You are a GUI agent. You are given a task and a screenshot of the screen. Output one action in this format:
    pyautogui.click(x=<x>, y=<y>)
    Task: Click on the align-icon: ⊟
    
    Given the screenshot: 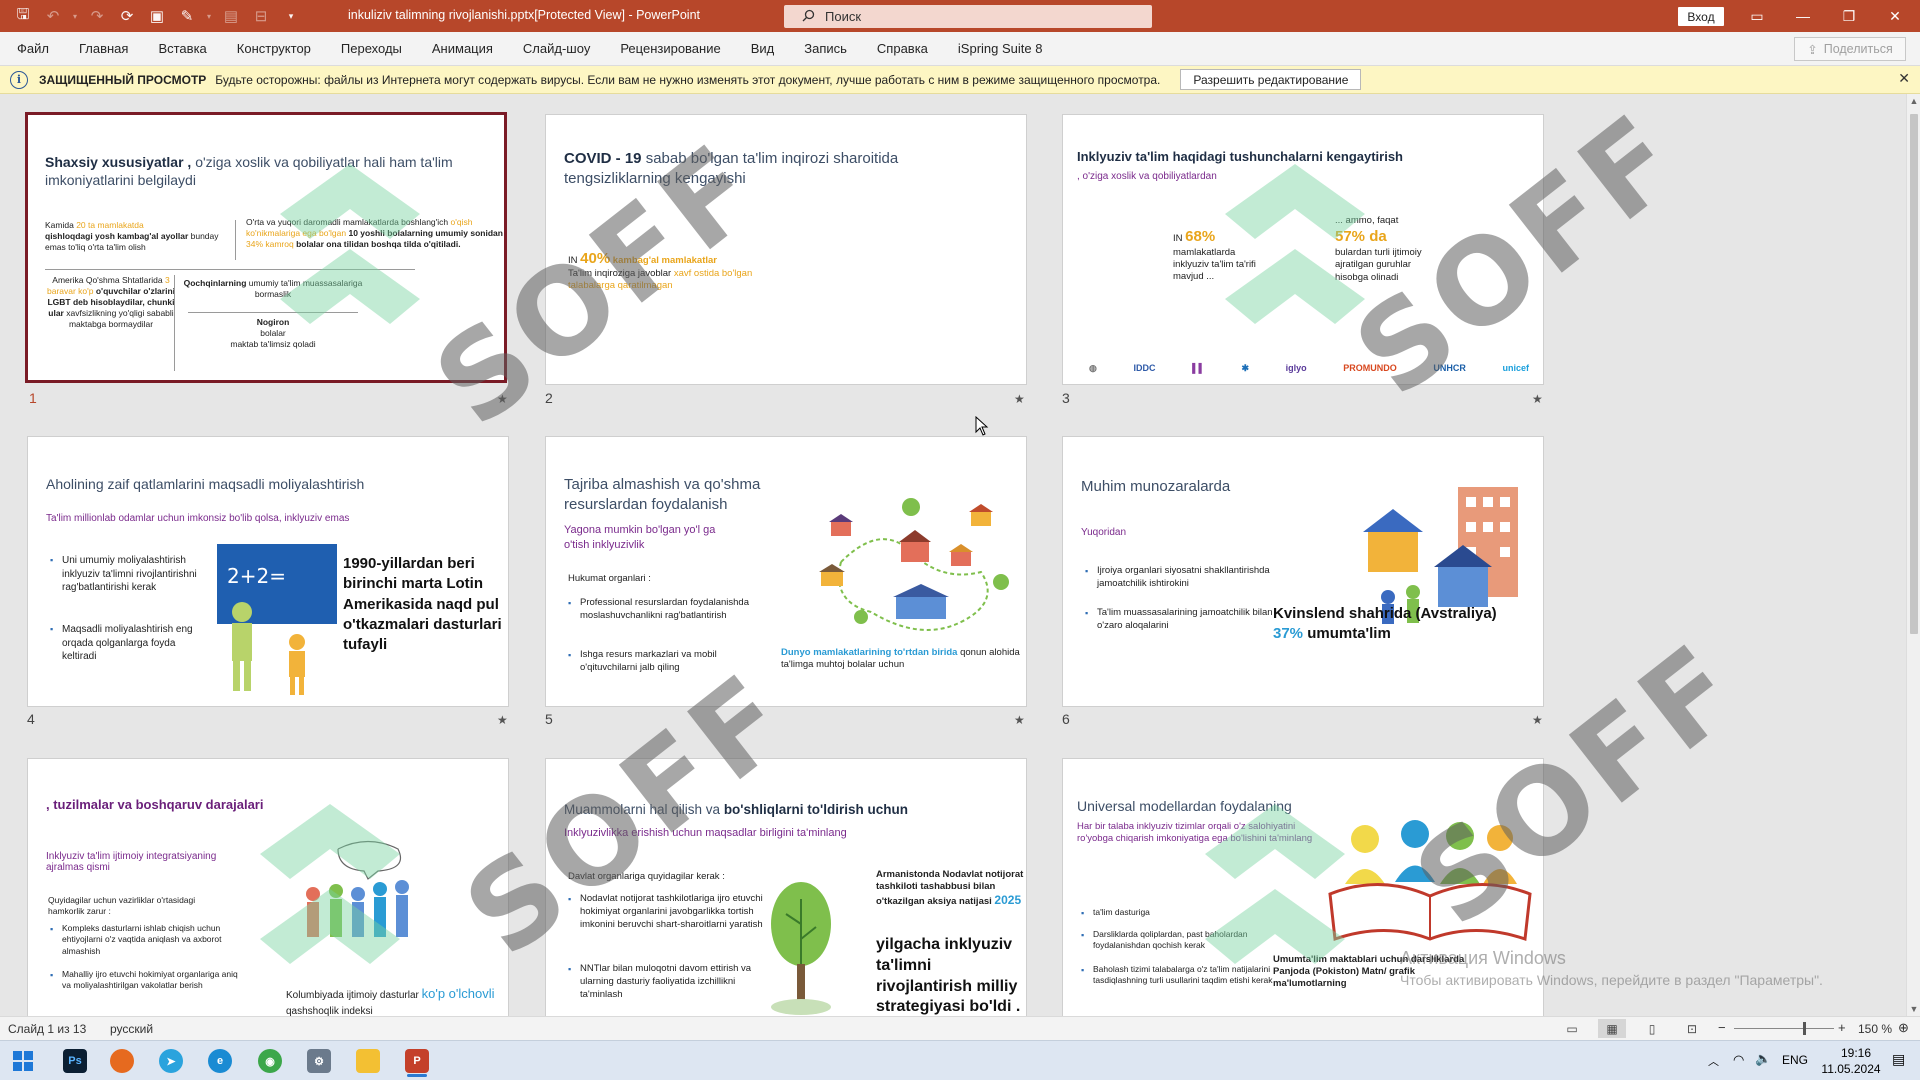 What is the action you would take?
    pyautogui.click(x=261, y=16)
    